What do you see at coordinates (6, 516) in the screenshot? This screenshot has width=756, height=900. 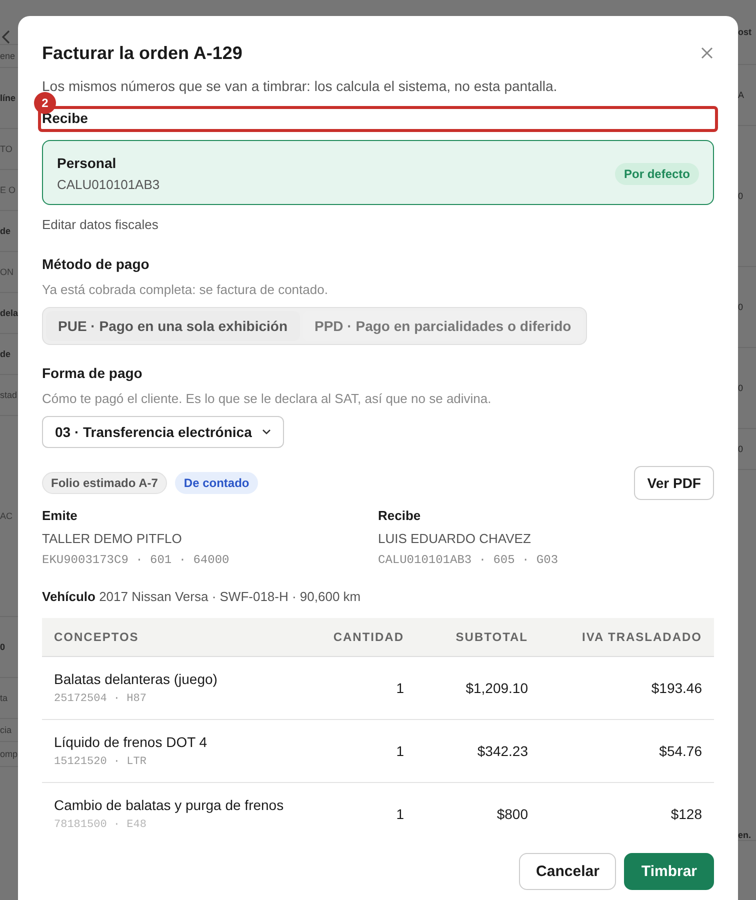 I see `background-text: AC` at bounding box center [6, 516].